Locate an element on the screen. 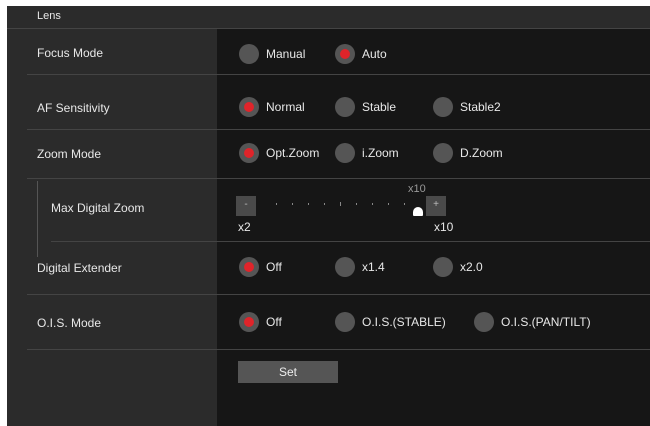 The width and height of the screenshot is (650, 426). section-title: Lens is located at coordinates (49, 16).